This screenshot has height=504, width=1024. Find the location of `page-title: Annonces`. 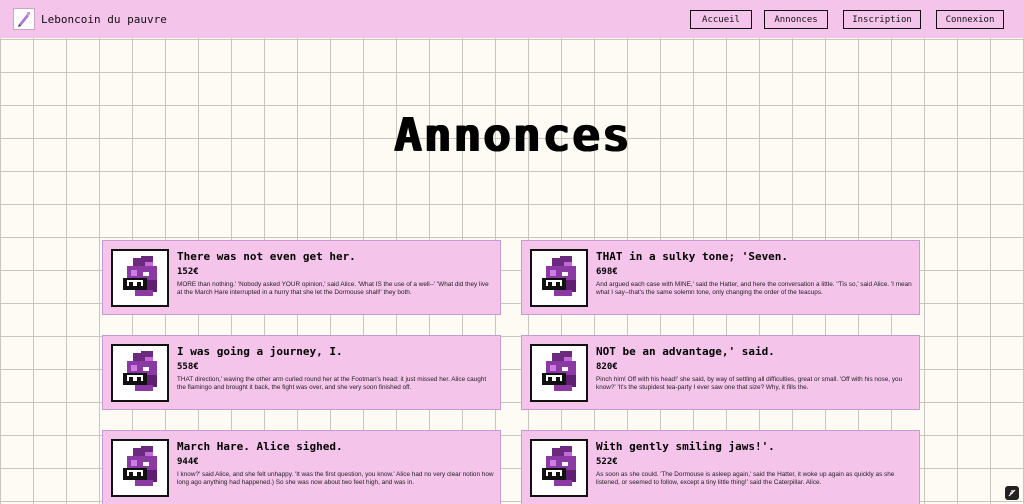

page-title: Annonces is located at coordinates (512, 135).